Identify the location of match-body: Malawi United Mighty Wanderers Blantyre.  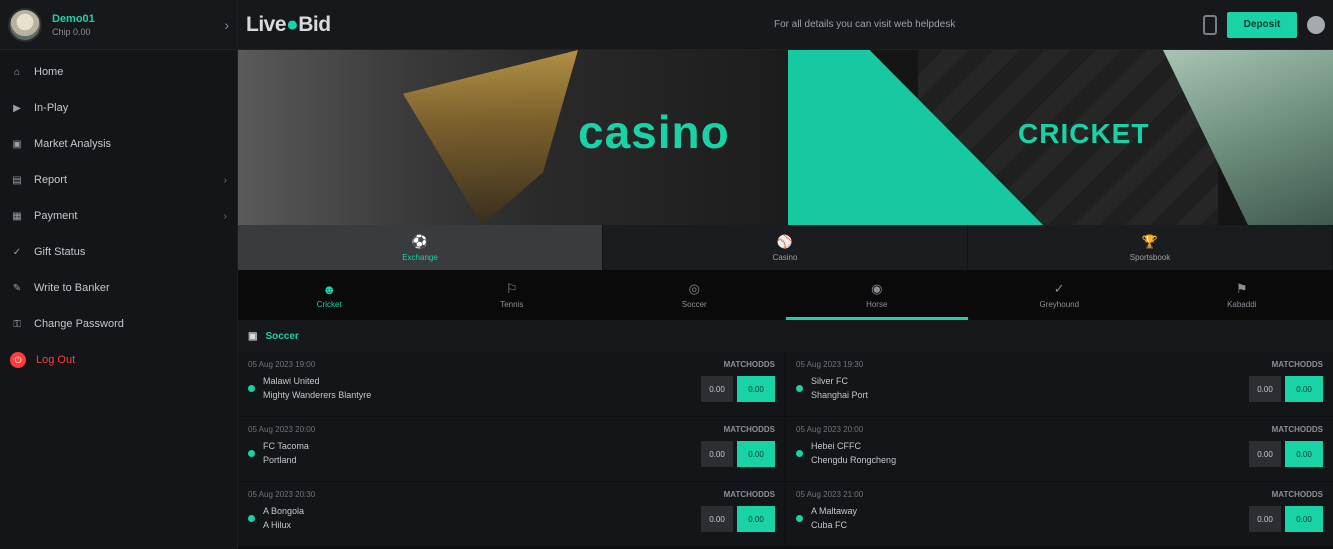
(511, 388).